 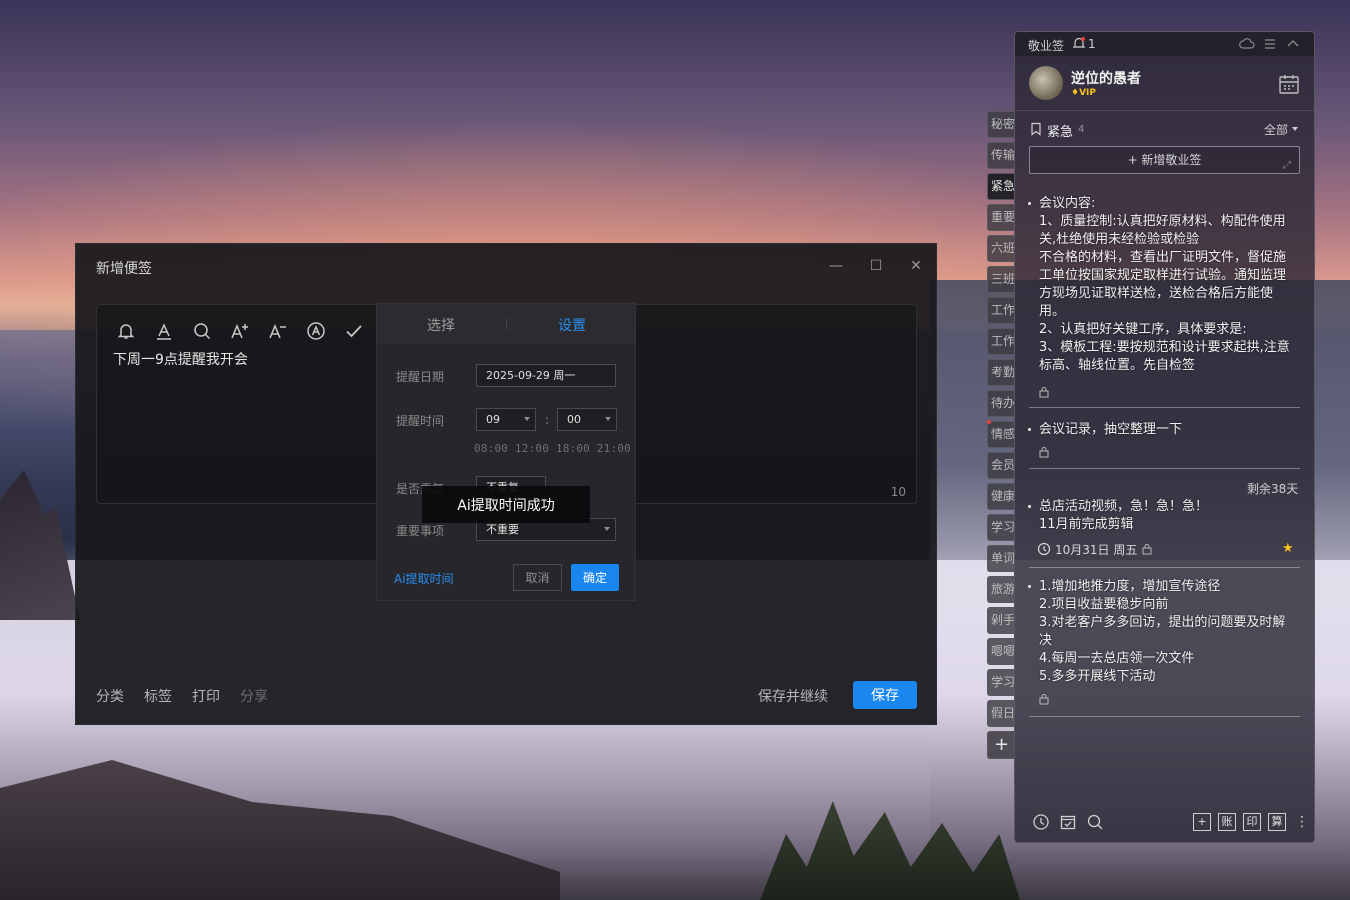 I want to click on note-line: 11月前完成剪辑, so click(x=1086, y=524).